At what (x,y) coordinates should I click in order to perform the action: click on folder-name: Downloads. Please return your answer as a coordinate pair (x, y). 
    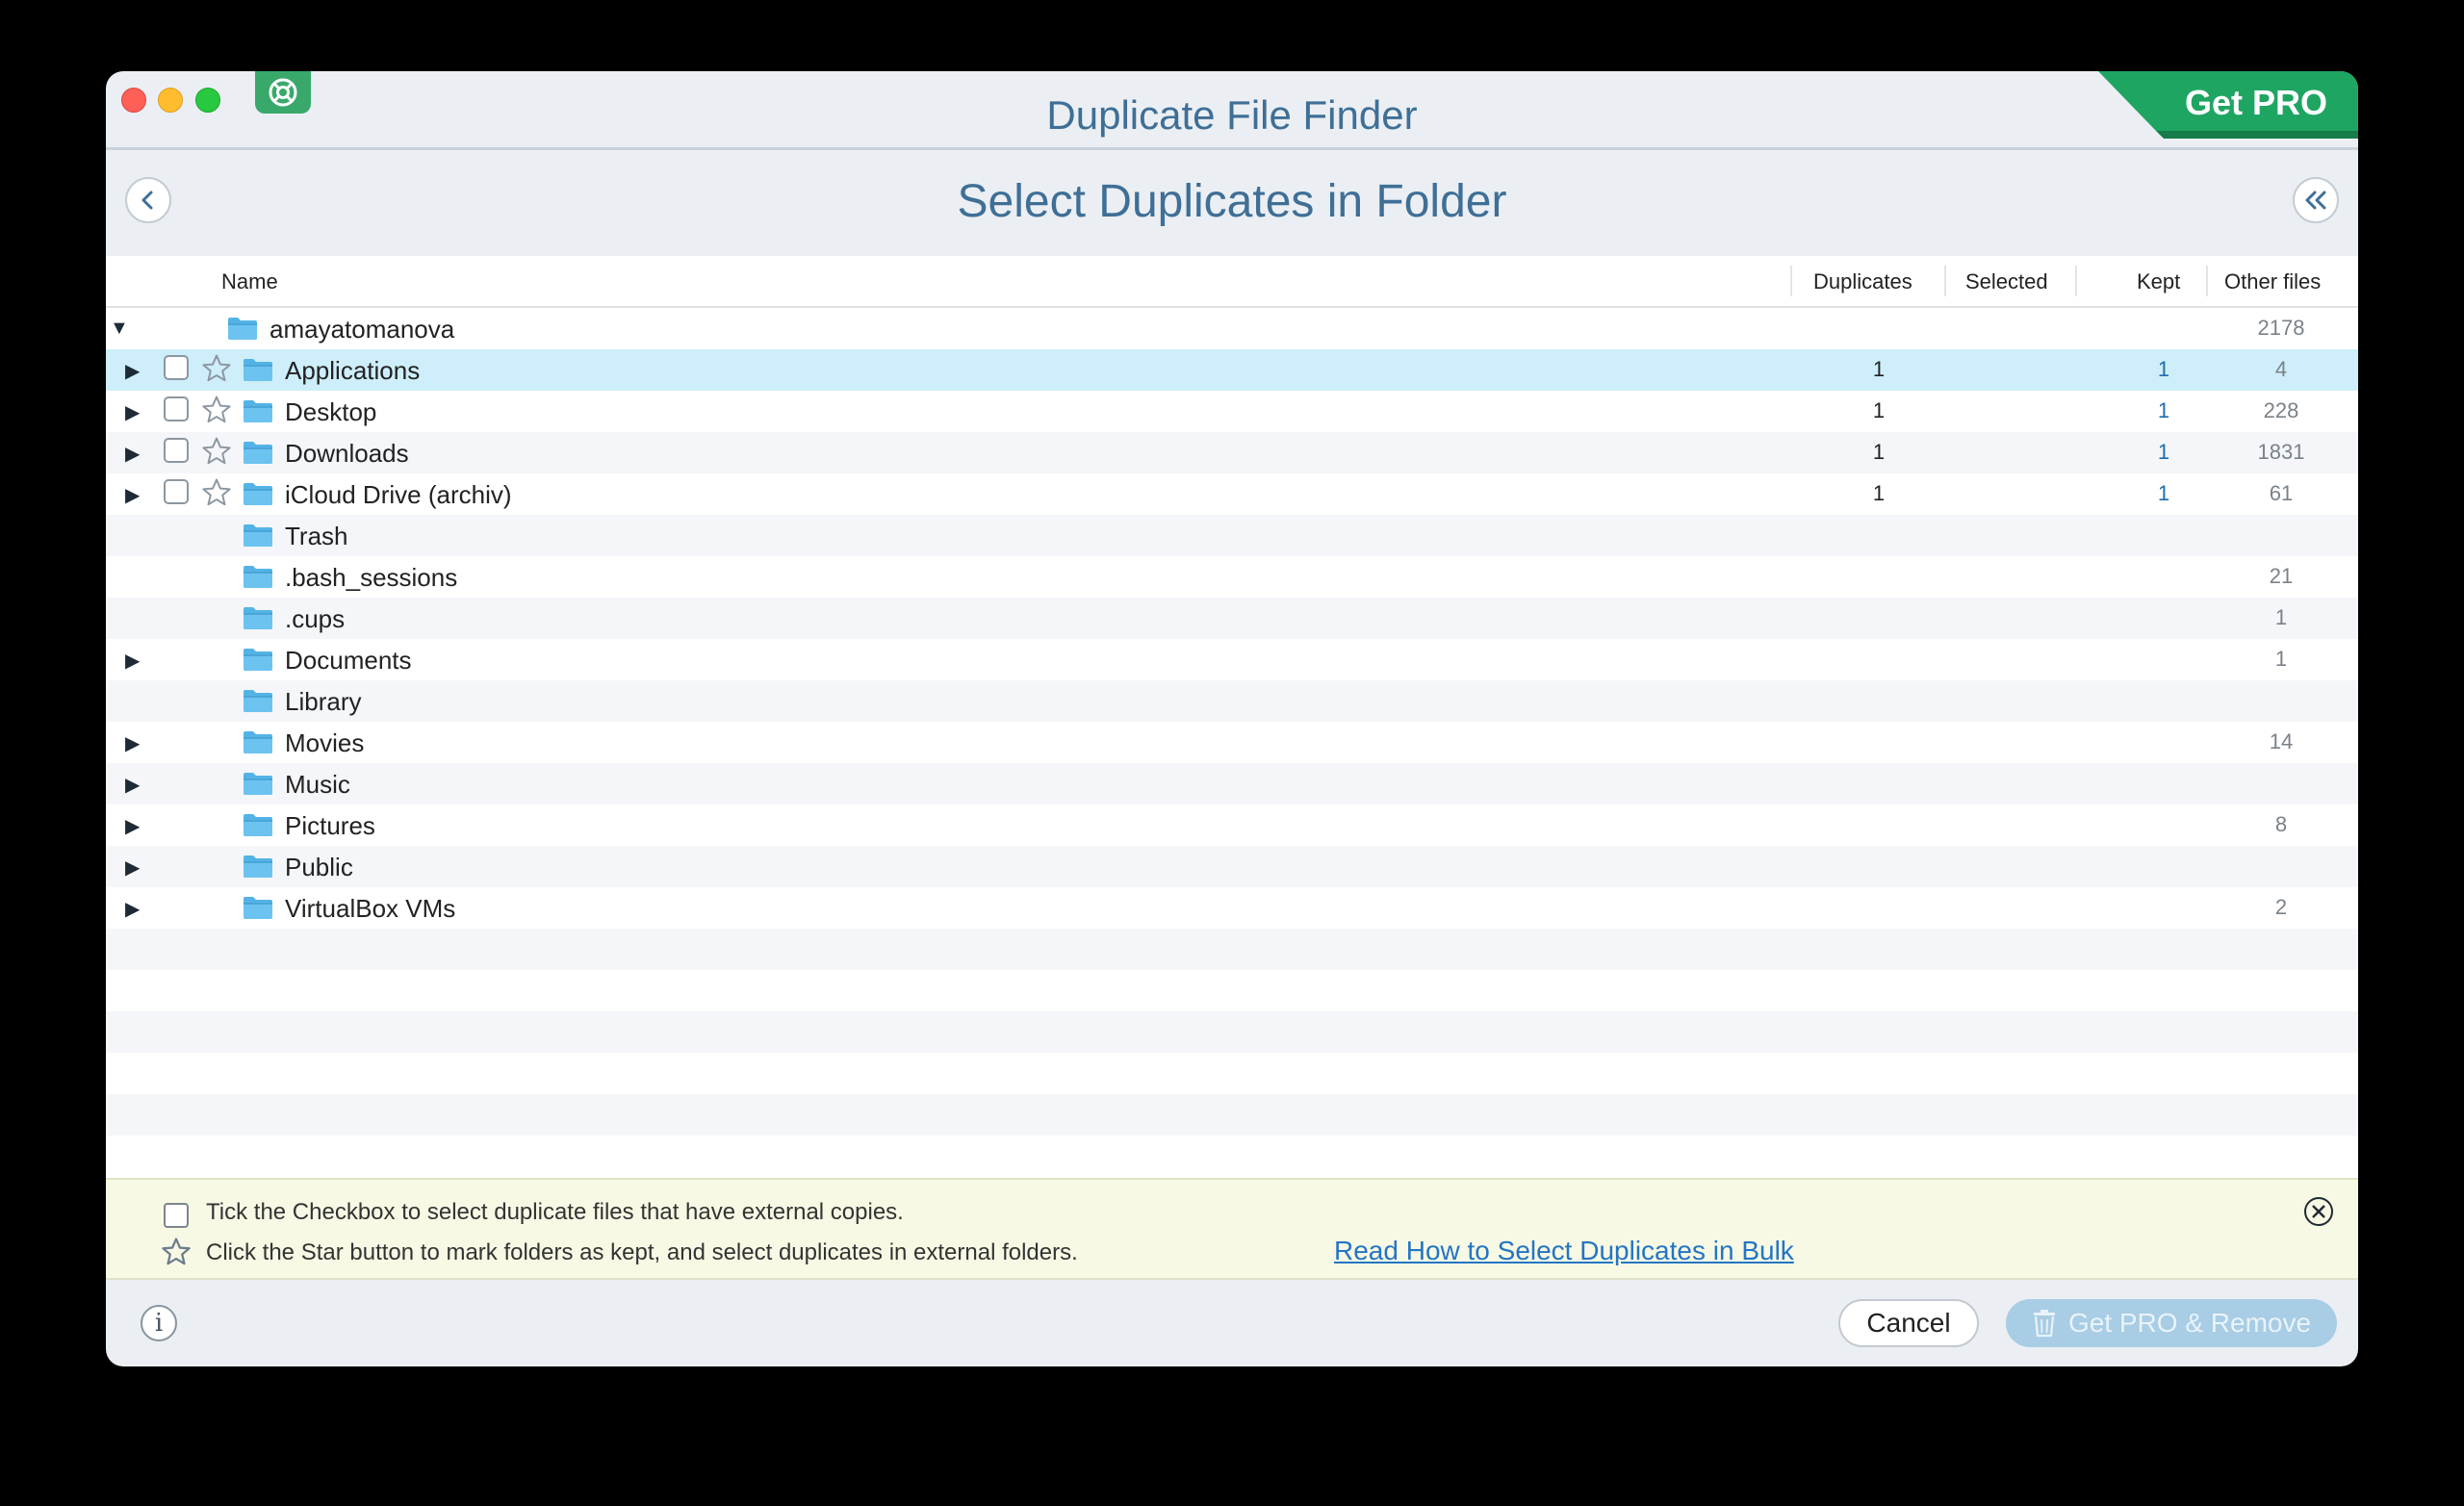
    Looking at the image, I should click on (347, 453).